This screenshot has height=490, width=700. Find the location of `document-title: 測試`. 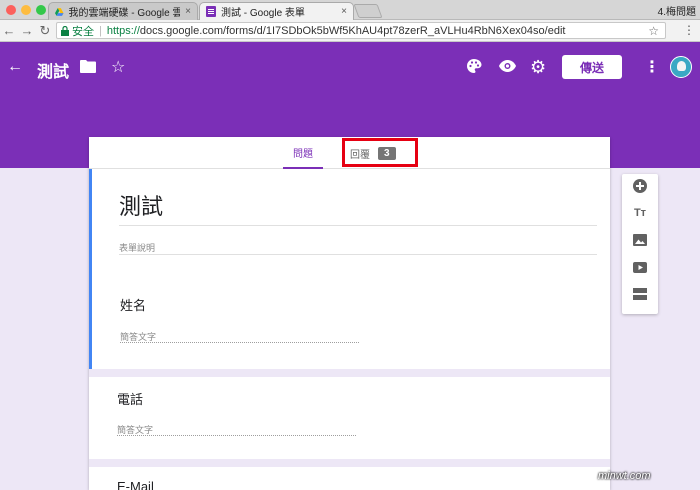

document-title: 測試 is located at coordinates (53, 70).